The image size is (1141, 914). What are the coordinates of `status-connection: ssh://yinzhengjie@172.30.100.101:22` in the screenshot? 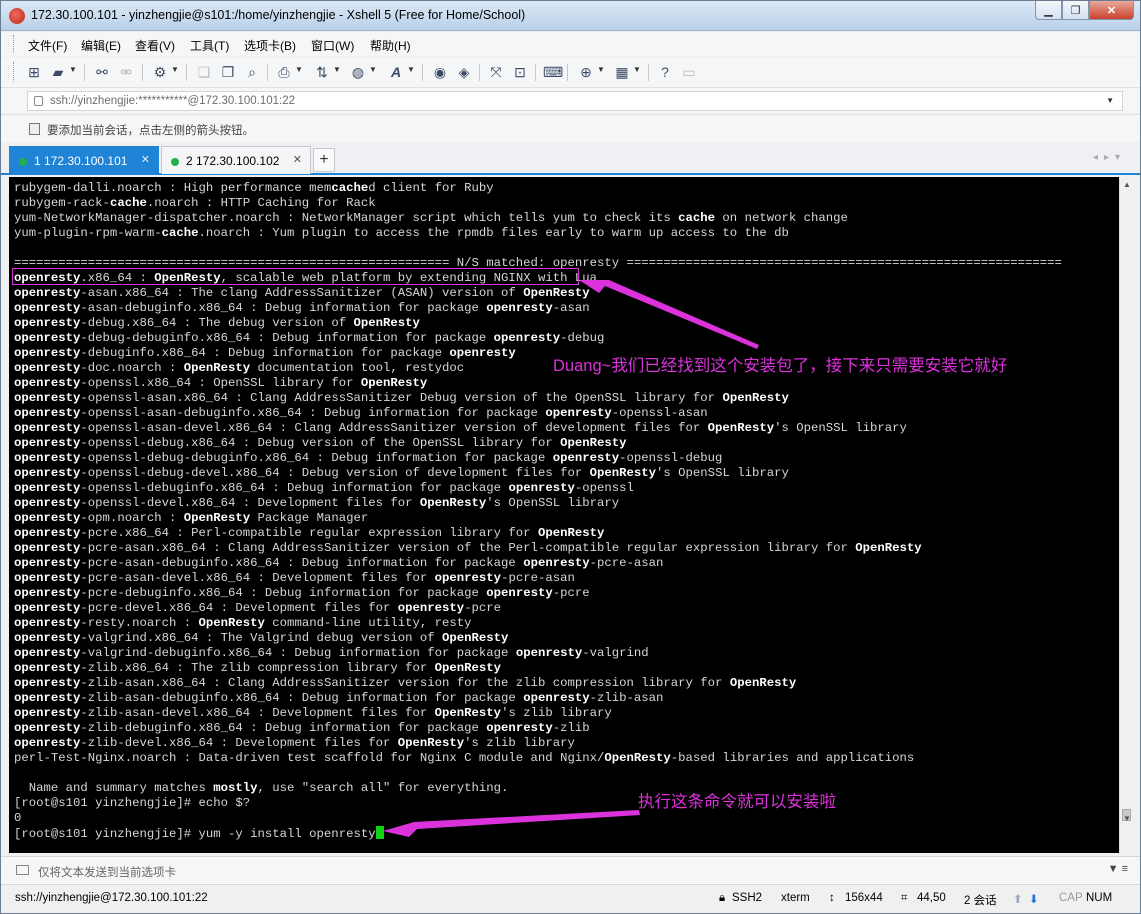 It's located at (111, 898).